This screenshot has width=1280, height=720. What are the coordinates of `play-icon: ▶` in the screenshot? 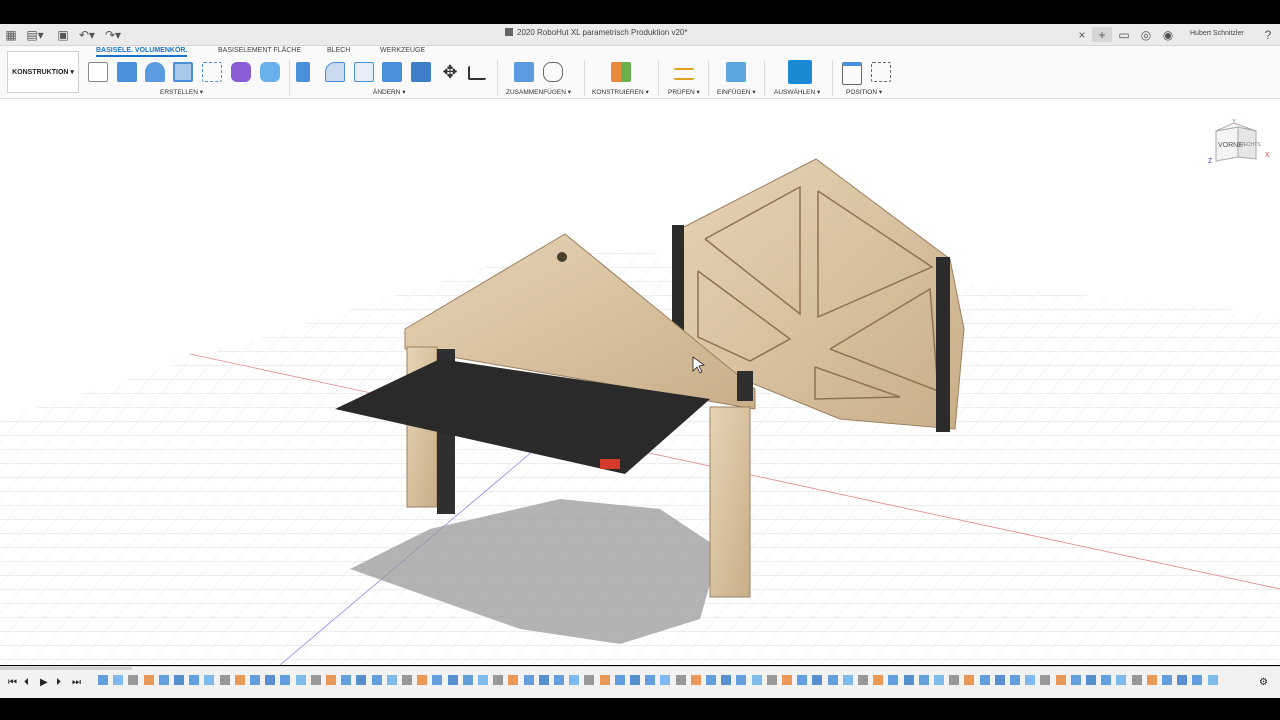 It's located at (44, 682).